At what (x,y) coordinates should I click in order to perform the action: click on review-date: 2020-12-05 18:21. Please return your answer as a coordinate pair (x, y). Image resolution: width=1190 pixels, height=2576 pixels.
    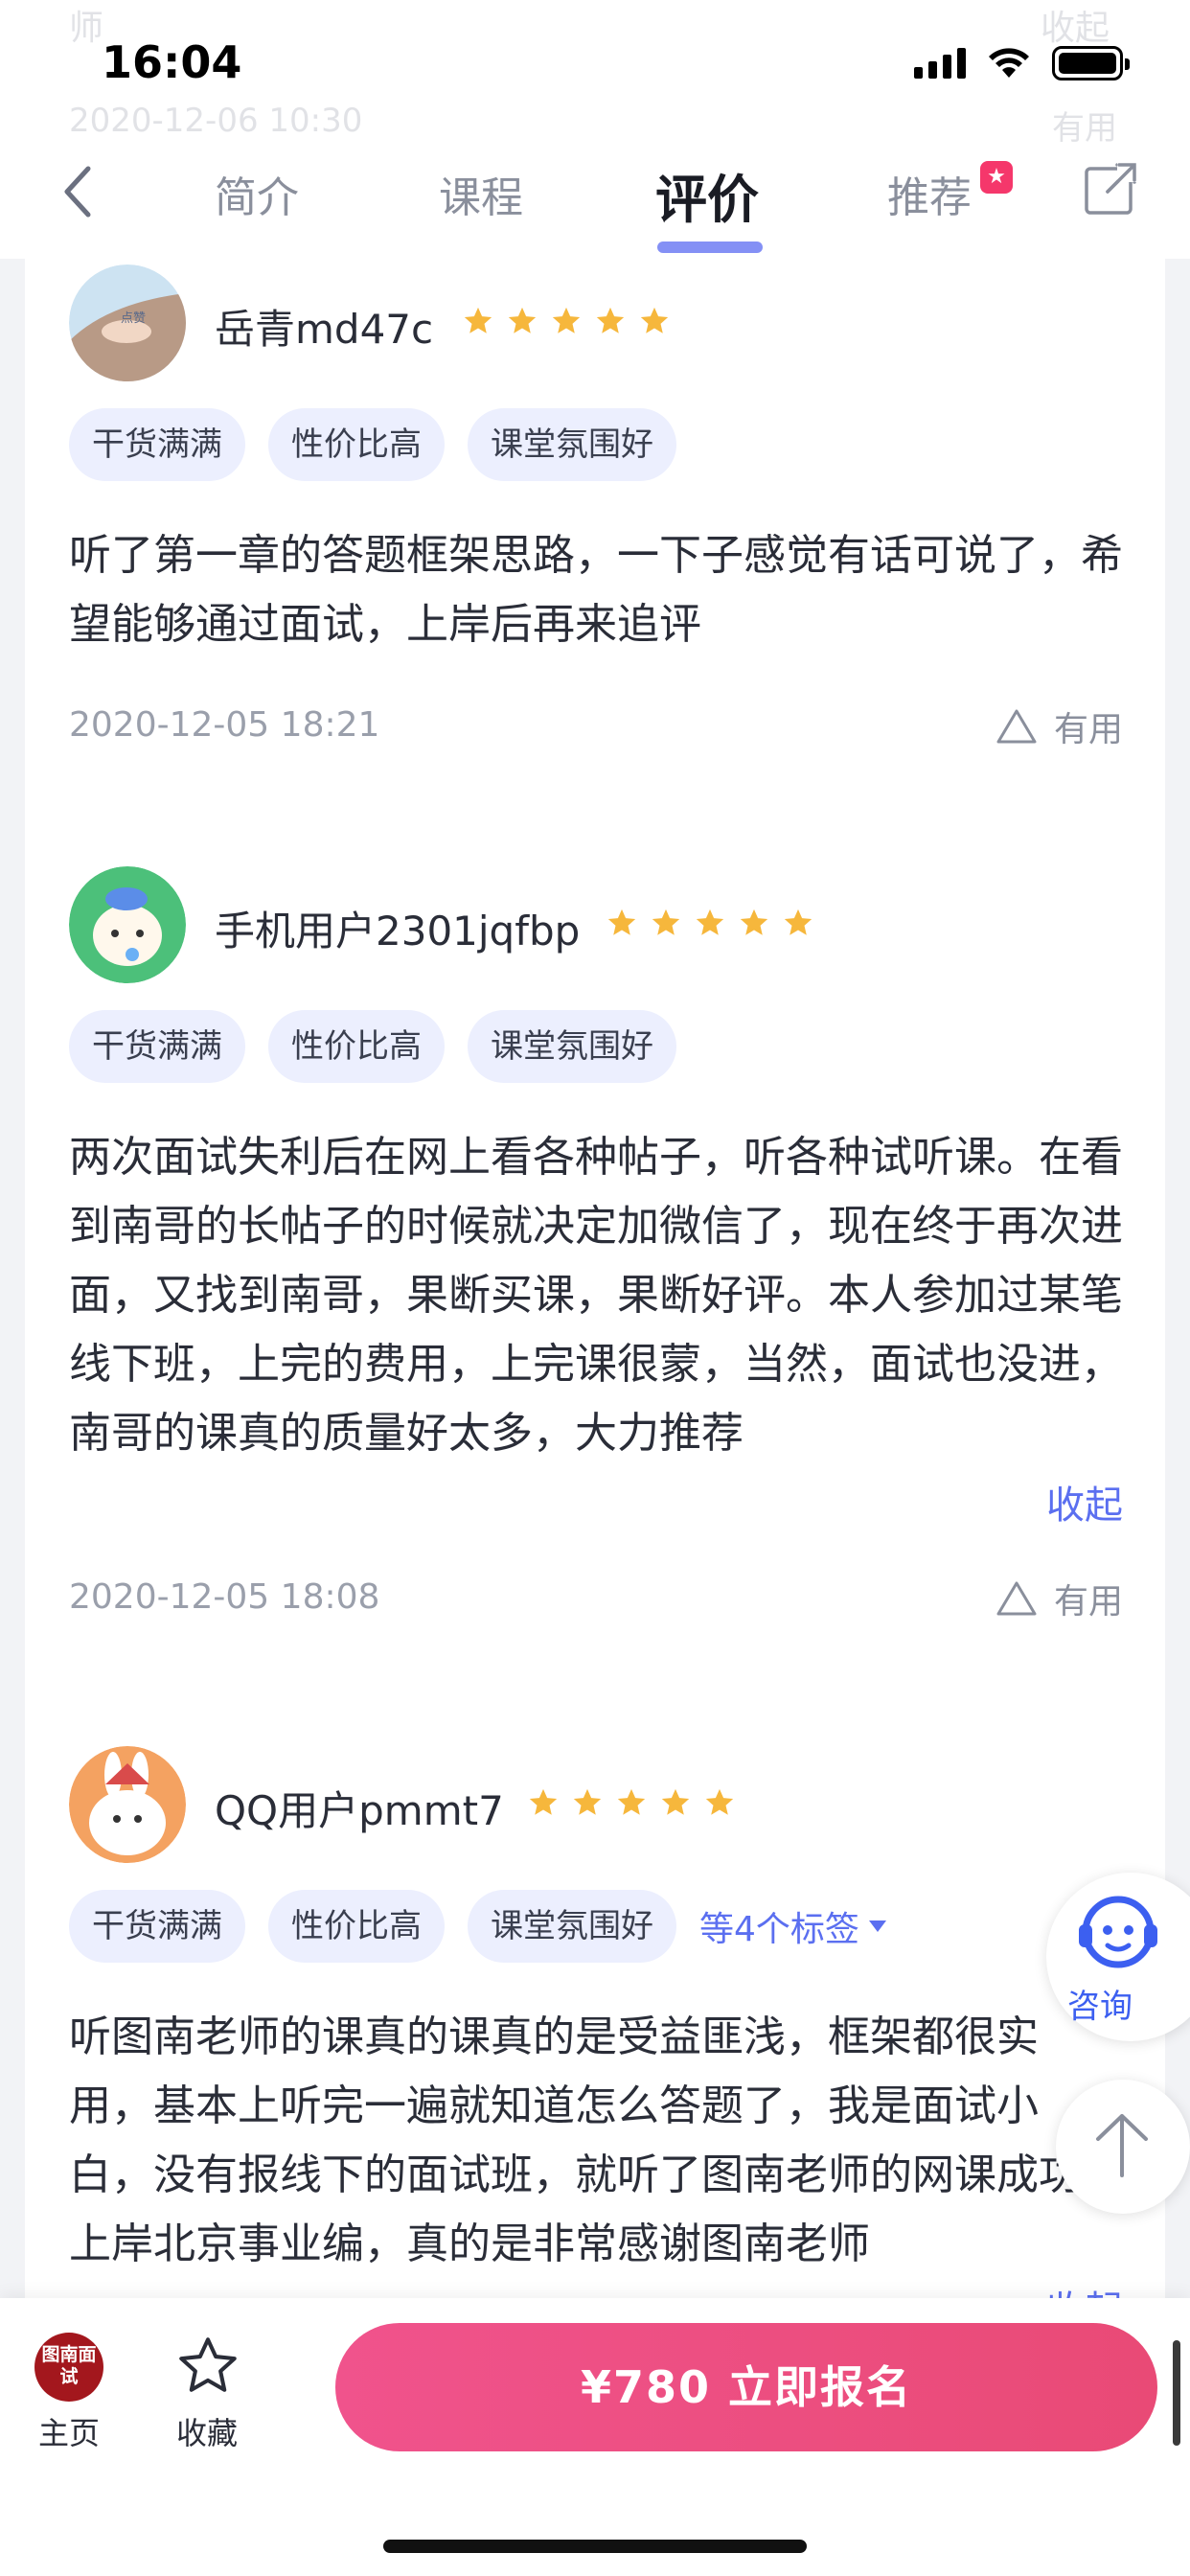
    Looking at the image, I should click on (225, 725).